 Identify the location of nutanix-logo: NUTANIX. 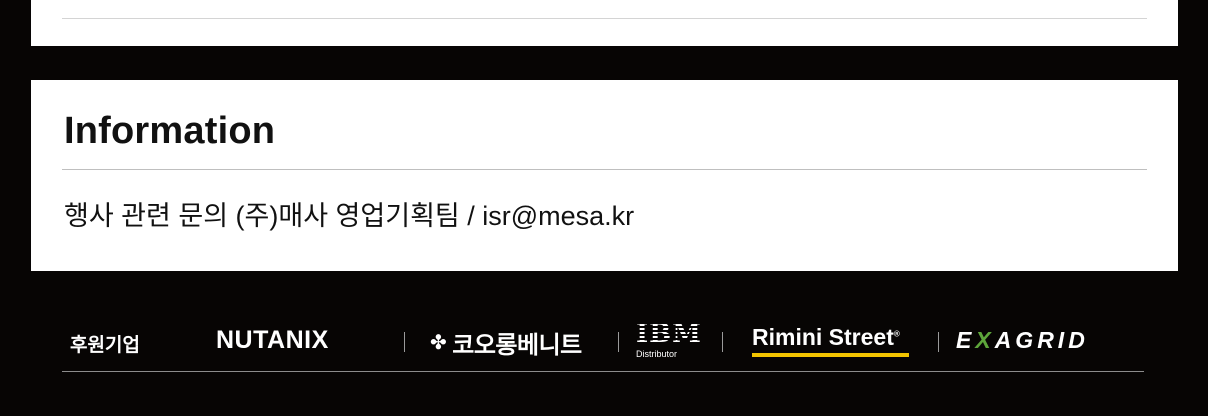
(272, 340).